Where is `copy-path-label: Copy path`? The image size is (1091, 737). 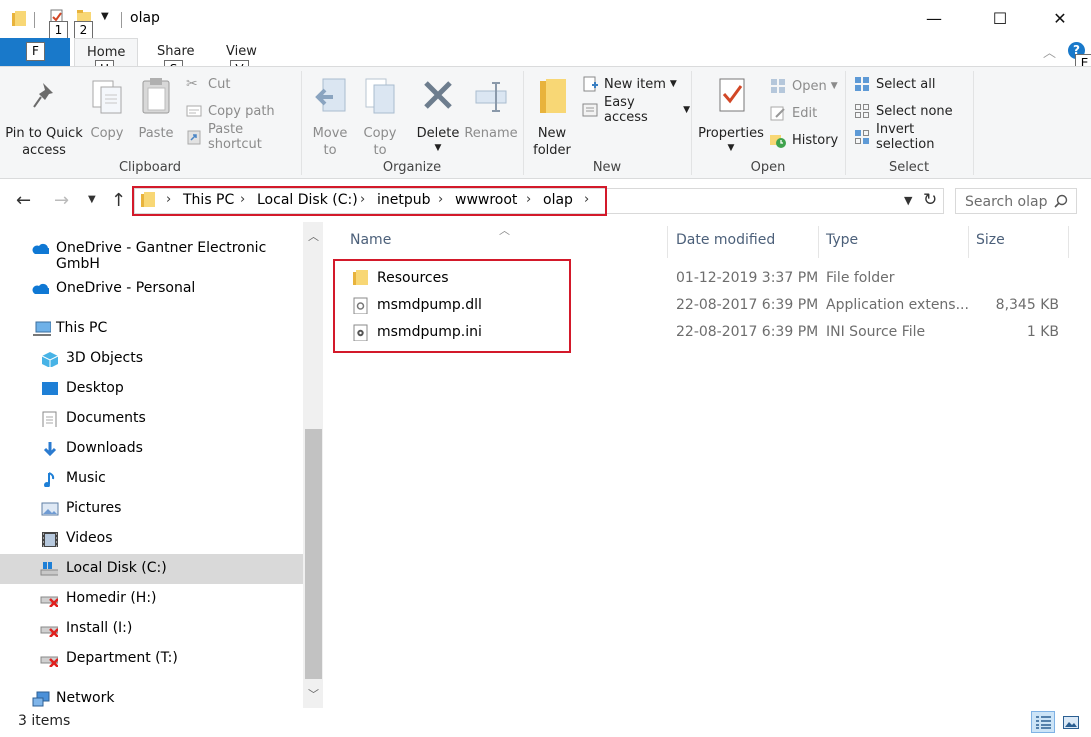
copy-path-label: Copy path is located at coordinates (241, 111).